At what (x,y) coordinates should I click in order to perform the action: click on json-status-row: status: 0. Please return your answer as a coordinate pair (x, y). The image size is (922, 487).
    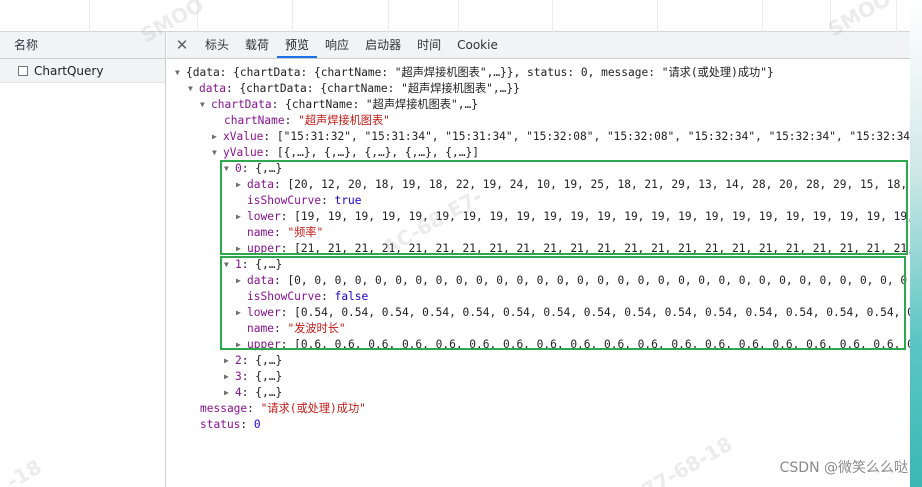
    Looking at the image, I should click on (230, 424).